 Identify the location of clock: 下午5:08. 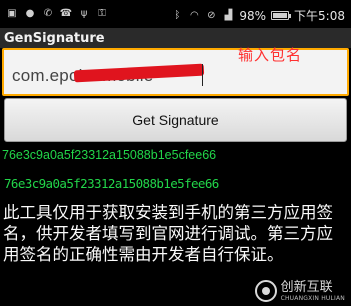
(319, 16).